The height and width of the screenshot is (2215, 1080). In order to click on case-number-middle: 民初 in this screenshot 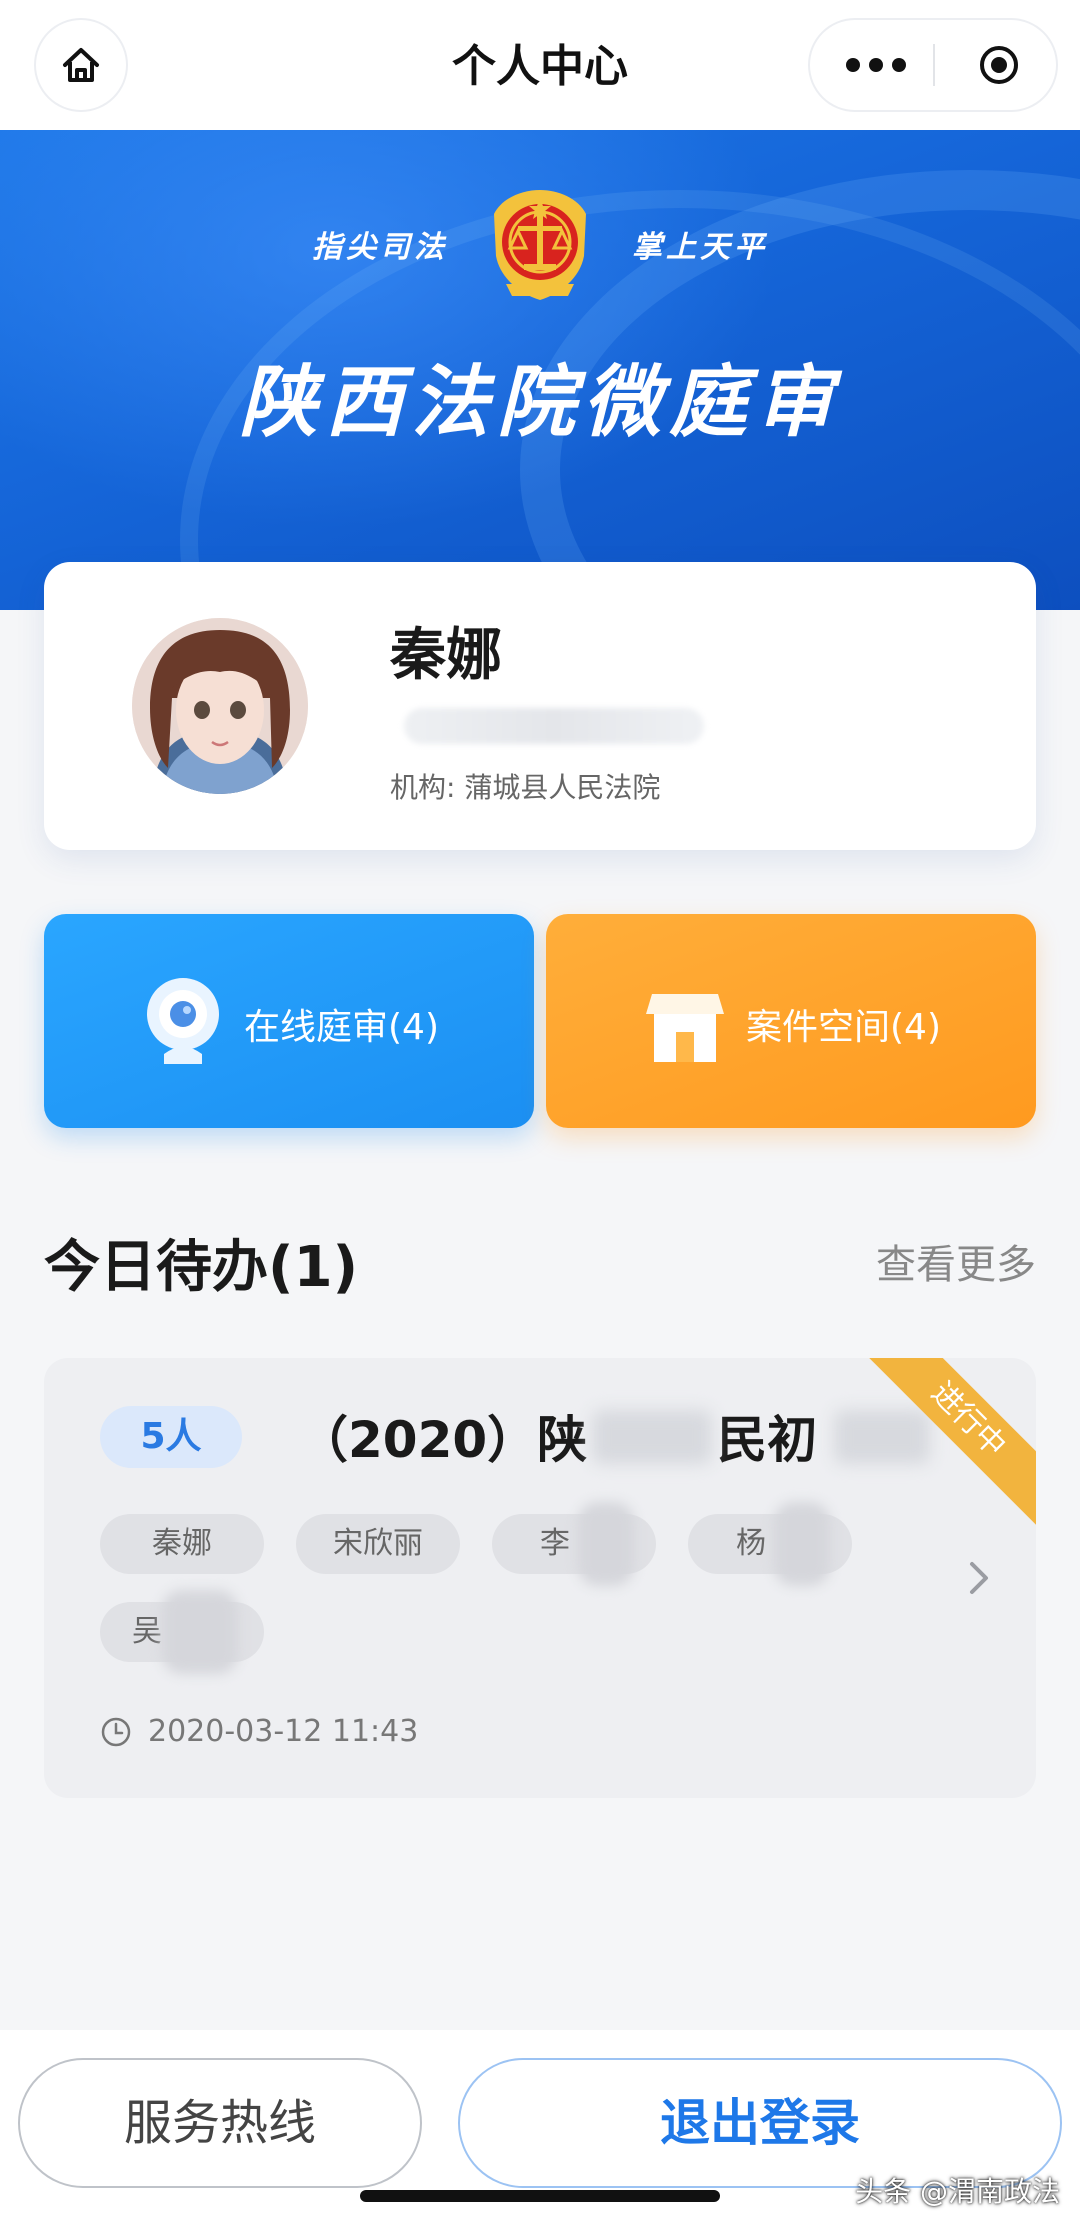, I will do `click(767, 1440)`.